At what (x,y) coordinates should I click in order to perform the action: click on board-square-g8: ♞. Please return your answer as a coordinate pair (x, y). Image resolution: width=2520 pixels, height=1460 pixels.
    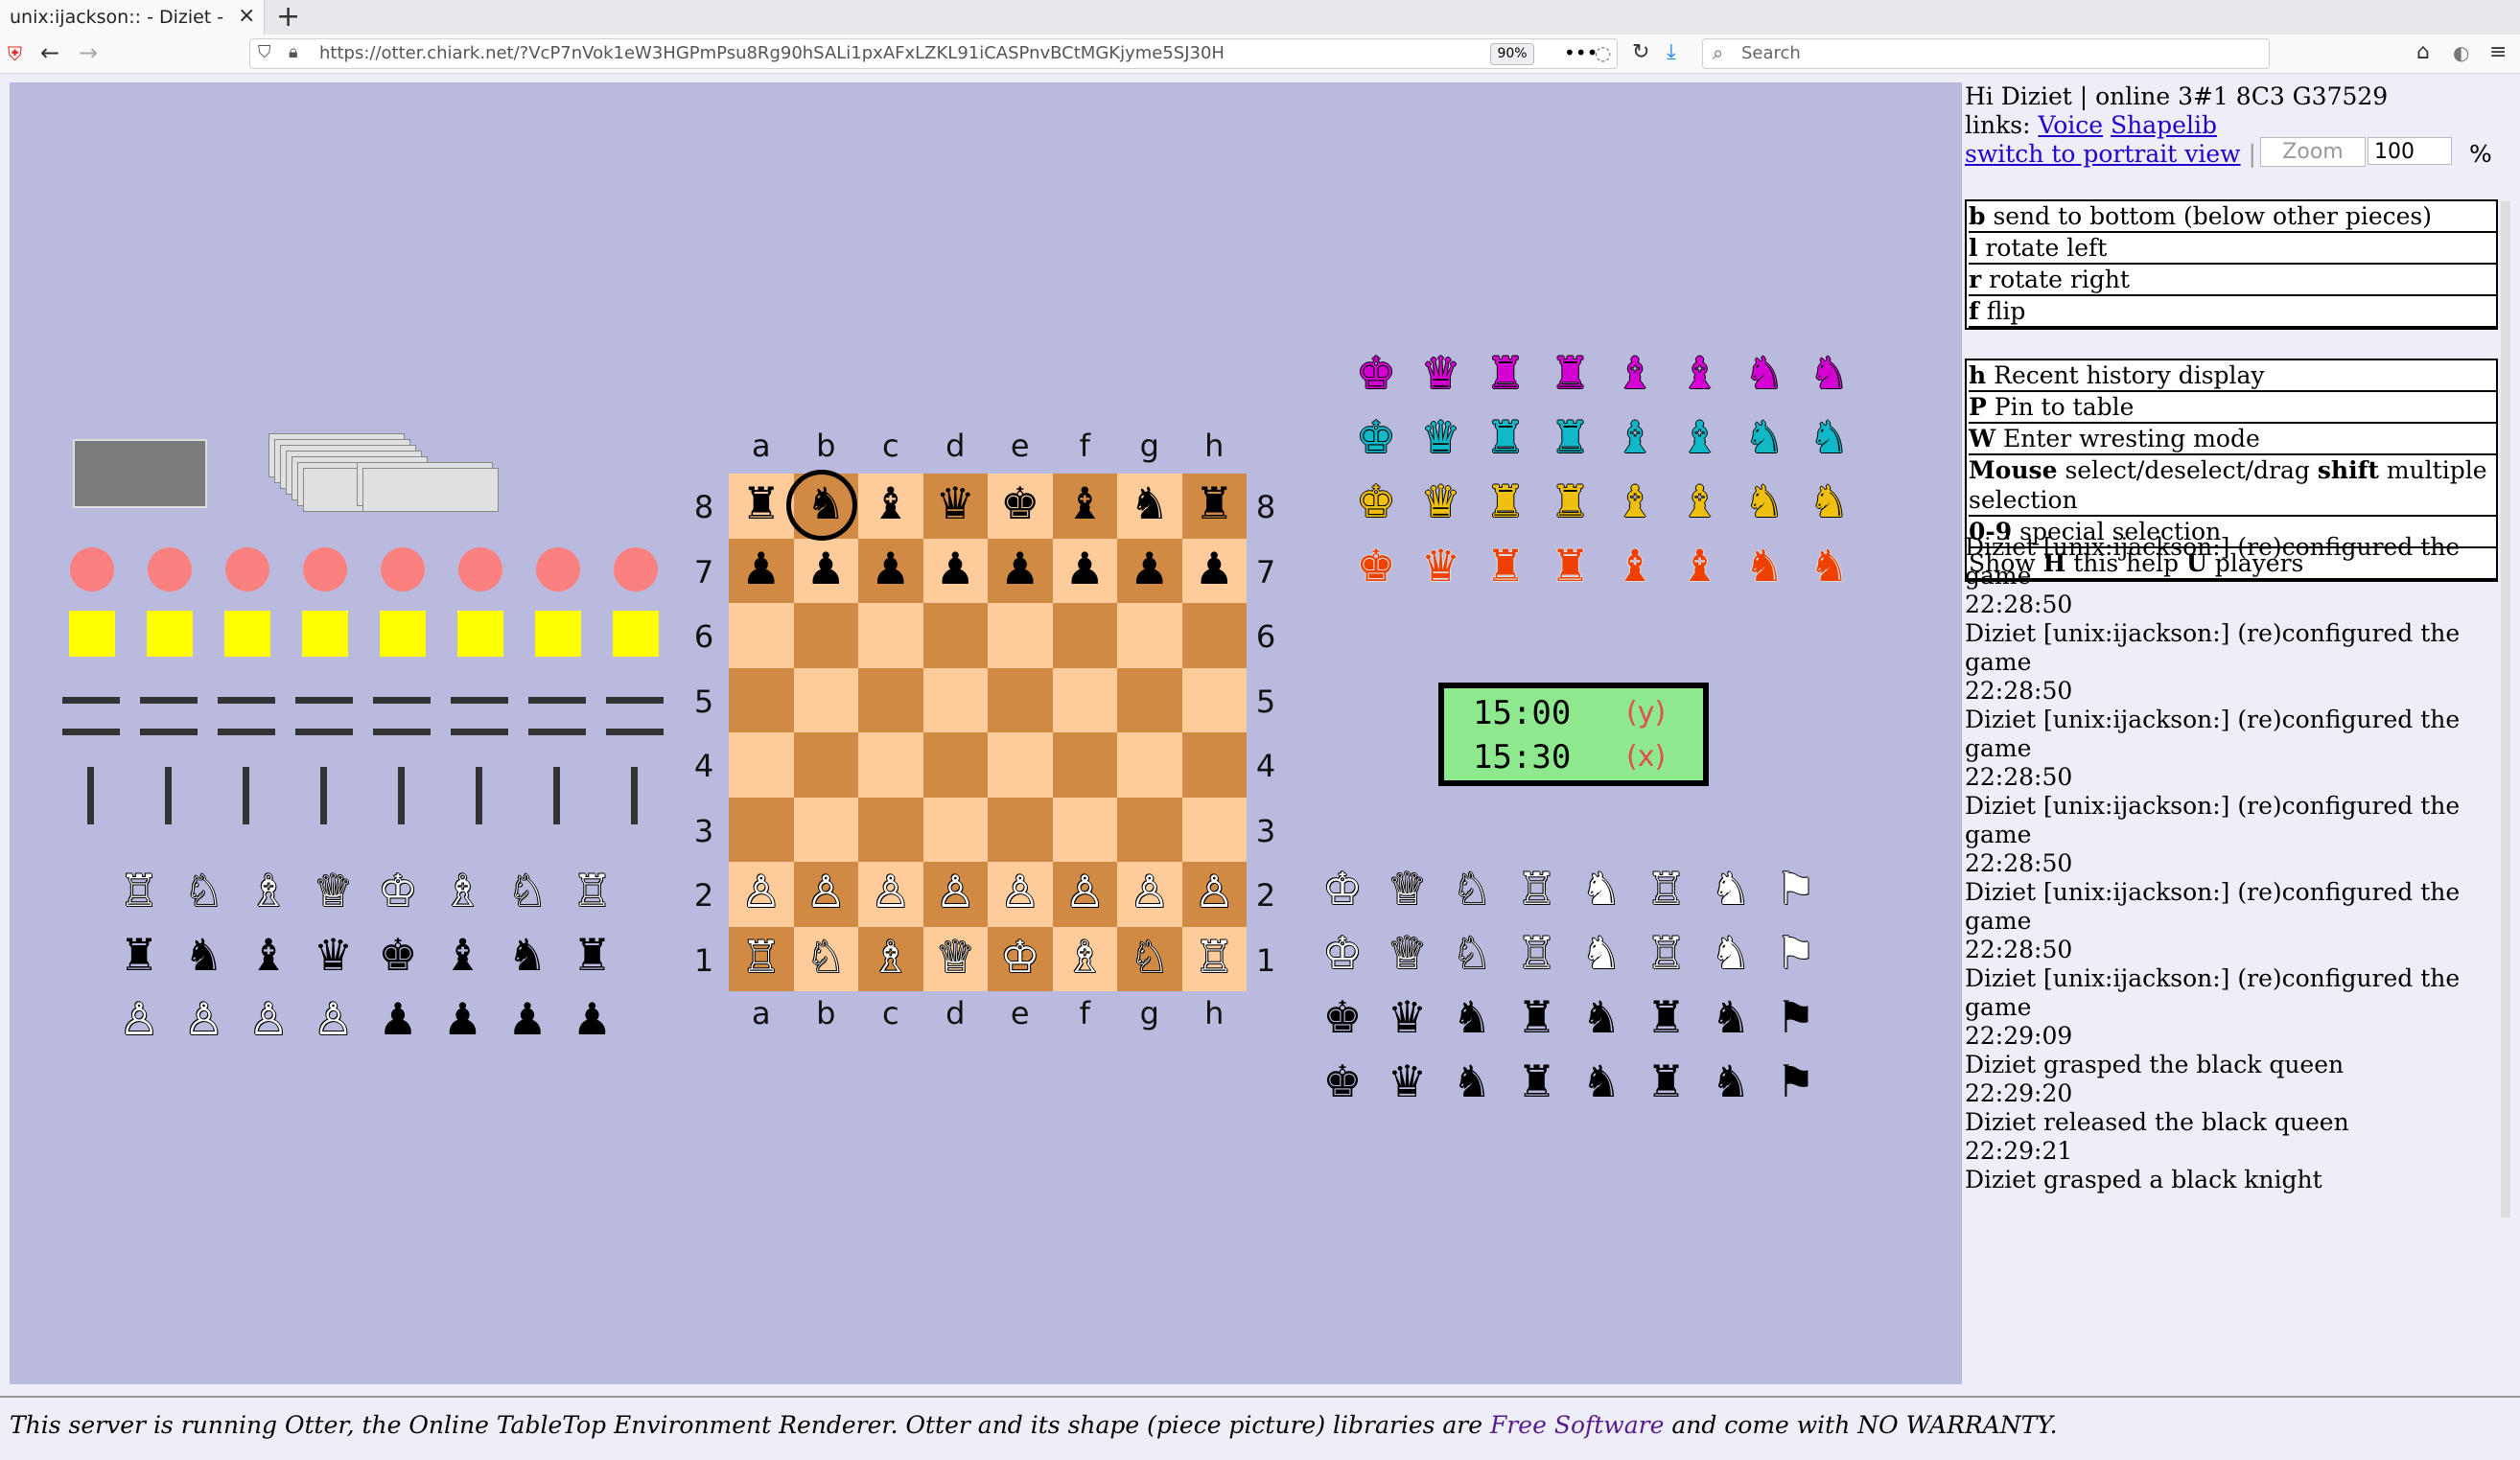
    Looking at the image, I should click on (1149, 507).